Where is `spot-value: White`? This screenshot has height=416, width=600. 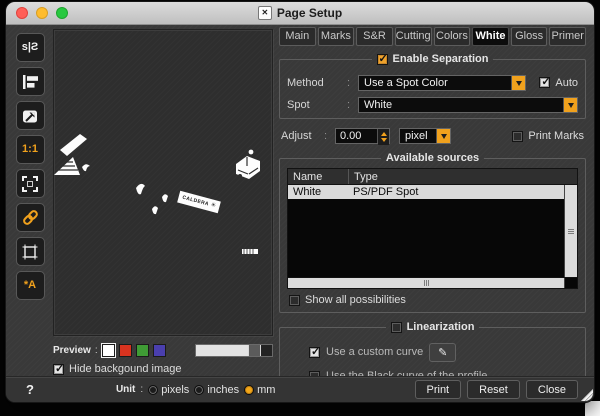
spot-value: White is located at coordinates (378, 104).